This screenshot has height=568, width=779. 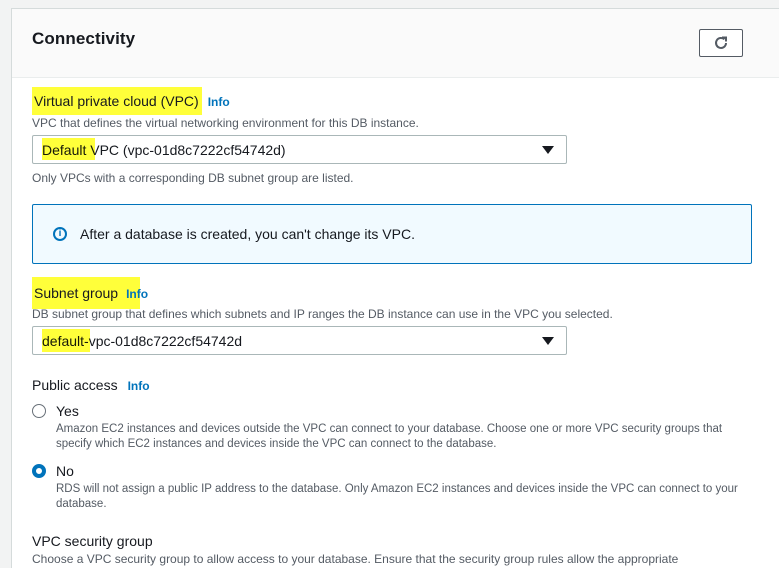 I want to click on vpc-label-row: Virtual private cloud (VPC) Info, so click(x=131, y=101).